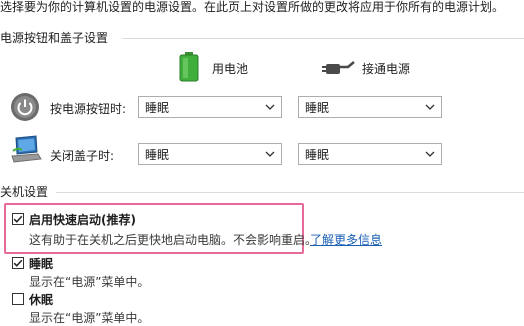  Describe the element at coordinates (339, 69) in the screenshot. I see `power-plug-icon` at that location.